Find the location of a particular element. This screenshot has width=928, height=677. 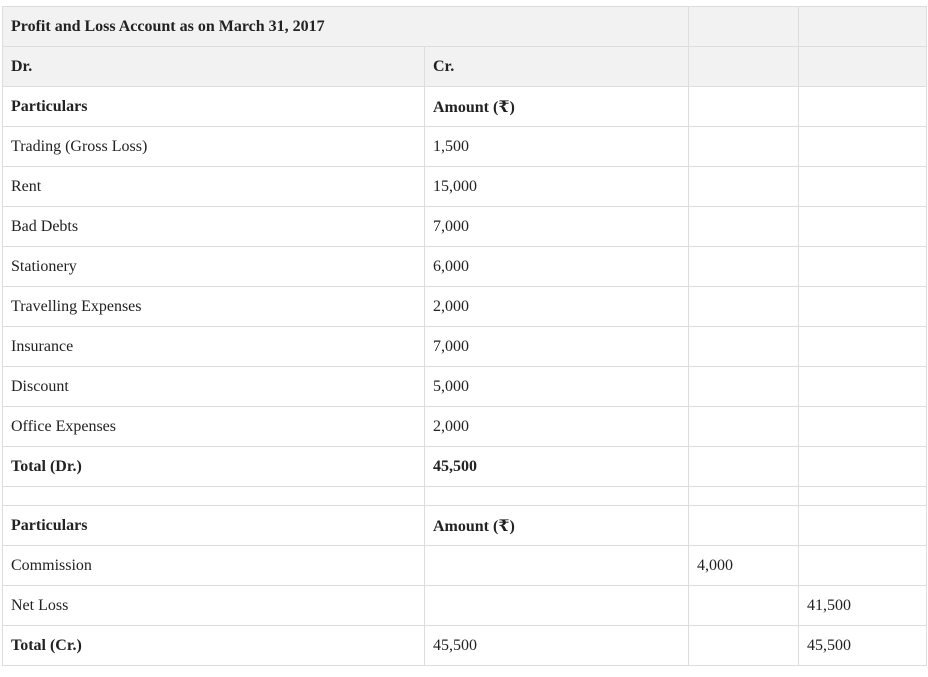

amount-cell: 15,000 is located at coordinates (556, 186).